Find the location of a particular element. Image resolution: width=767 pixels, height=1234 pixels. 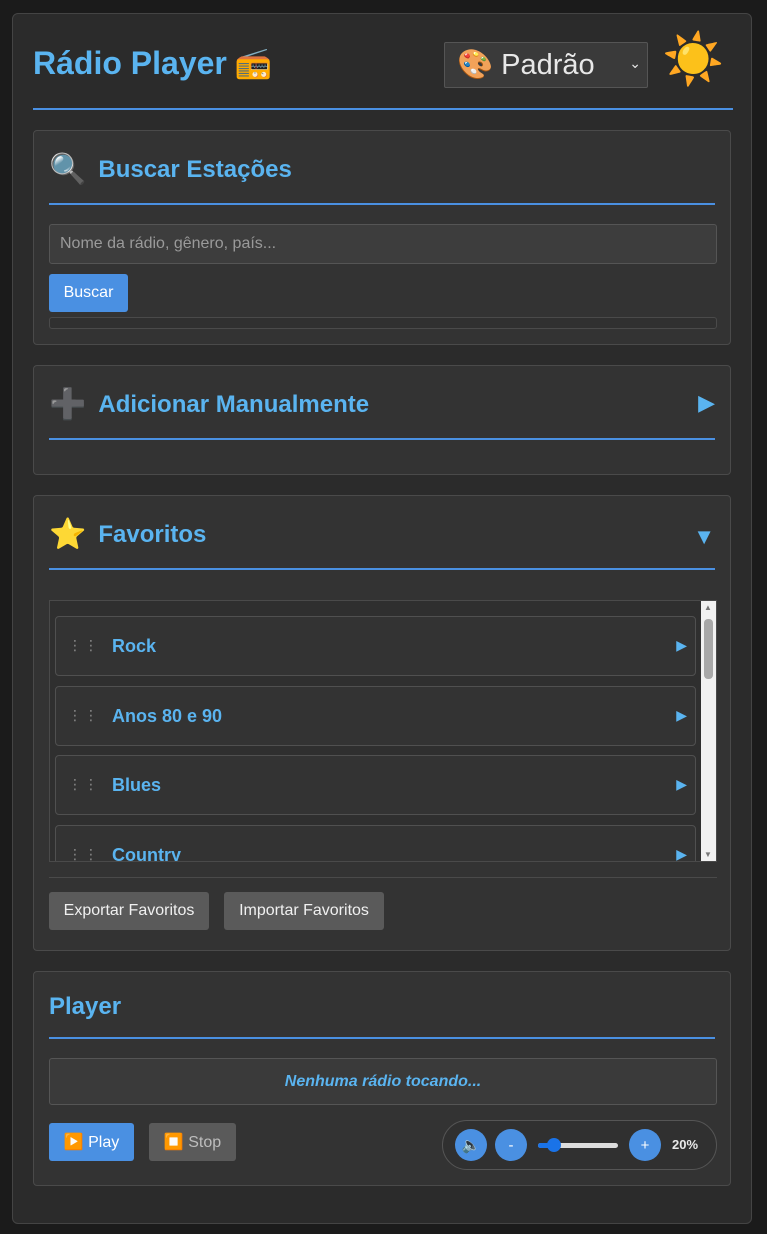

search-button: Buscar is located at coordinates (88, 293).